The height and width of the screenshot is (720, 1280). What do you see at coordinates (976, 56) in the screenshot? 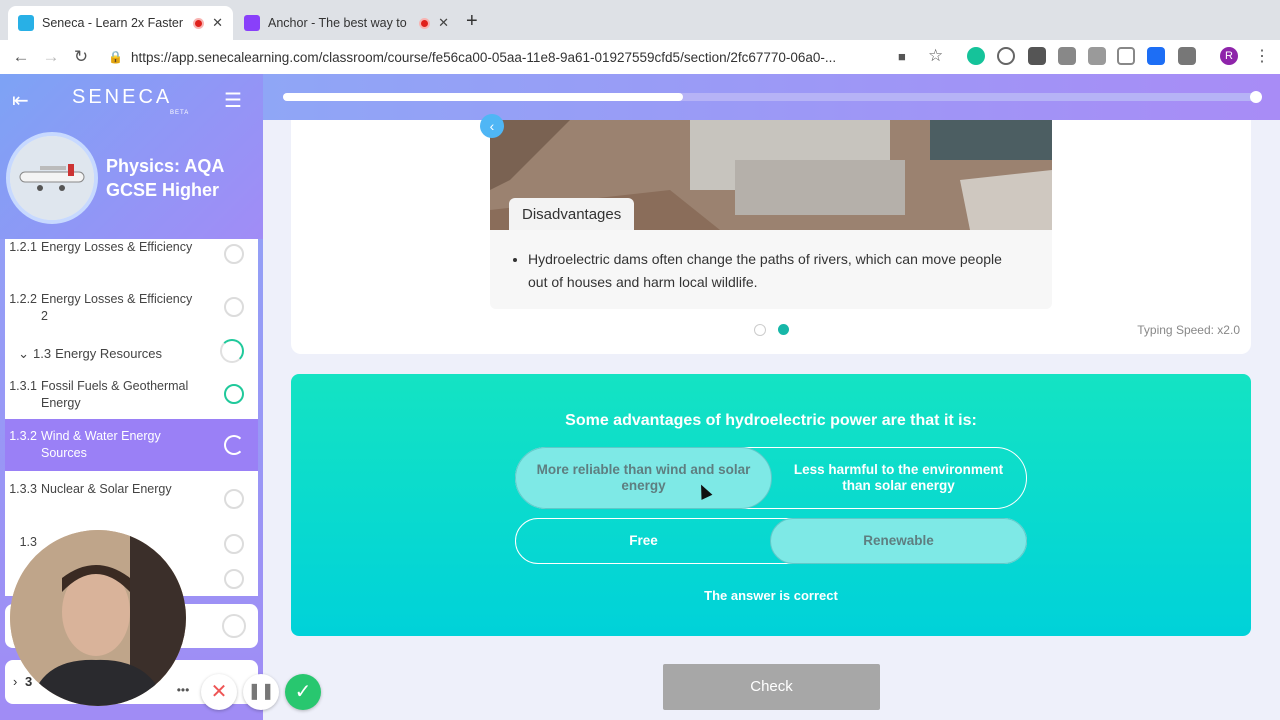
I see `grammarly-icon` at bounding box center [976, 56].